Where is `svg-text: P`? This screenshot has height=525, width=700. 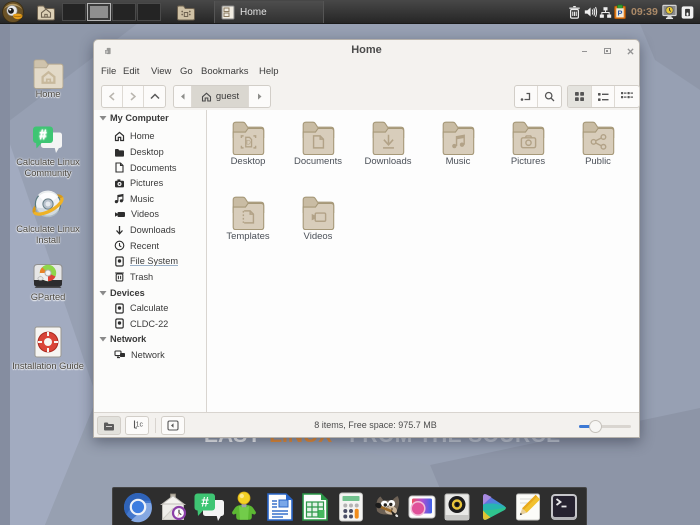 svg-text: P is located at coordinates (620, 13).